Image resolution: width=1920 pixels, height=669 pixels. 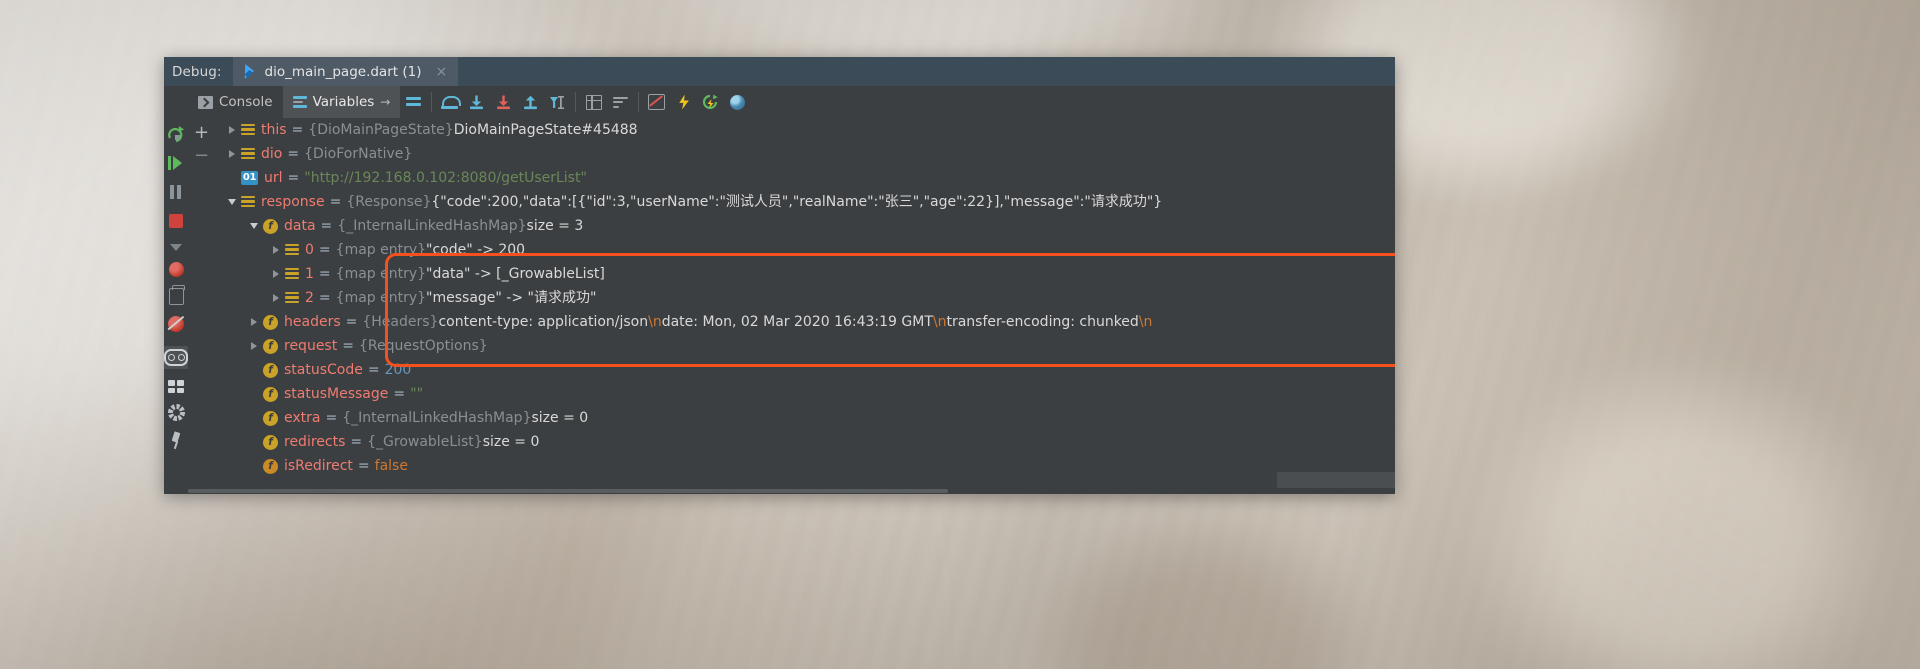 What do you see at coordinates (805, 370) in the screenshot?
I see `variable-row: f statusCode = 200` at bounding box center [805, 370].